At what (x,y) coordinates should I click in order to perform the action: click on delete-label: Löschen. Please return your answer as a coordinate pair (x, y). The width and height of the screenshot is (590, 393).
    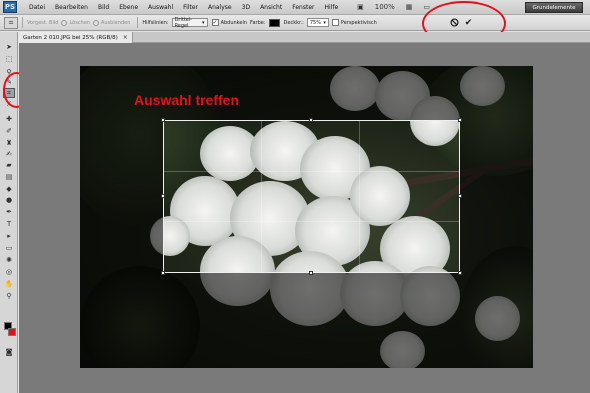
    Looking at the image, I should click on (79, 22).